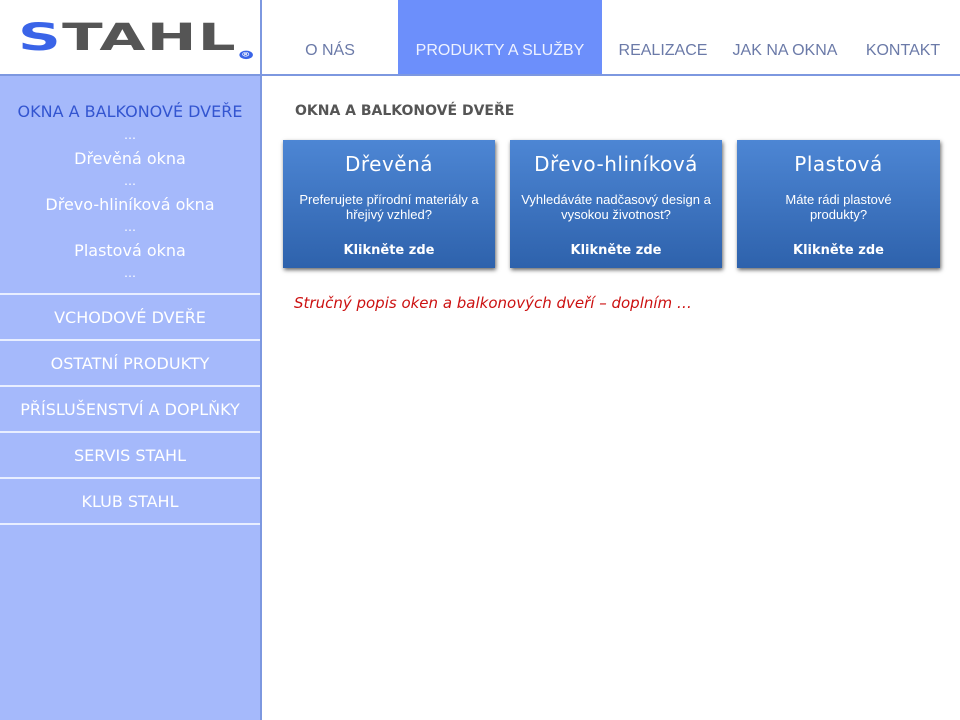 The image size is (960, 720). I want to click on nav-produkty-a-sluzby: PRODUKTY A SLUŽBY, so click(500, 37).